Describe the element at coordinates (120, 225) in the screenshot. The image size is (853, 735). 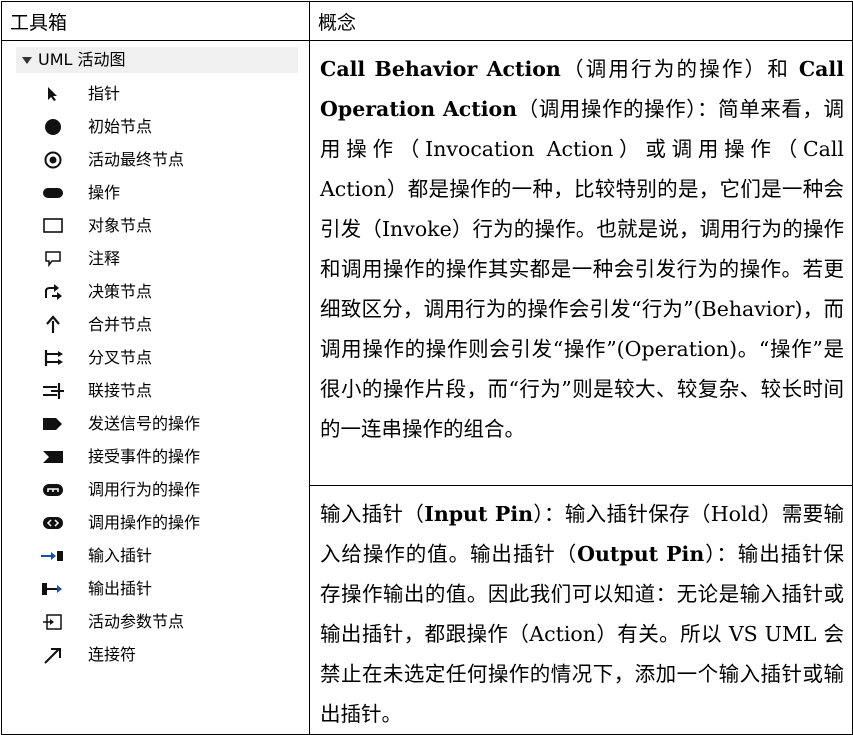
I see `toolbox-item-label: 对象节点` at that location.